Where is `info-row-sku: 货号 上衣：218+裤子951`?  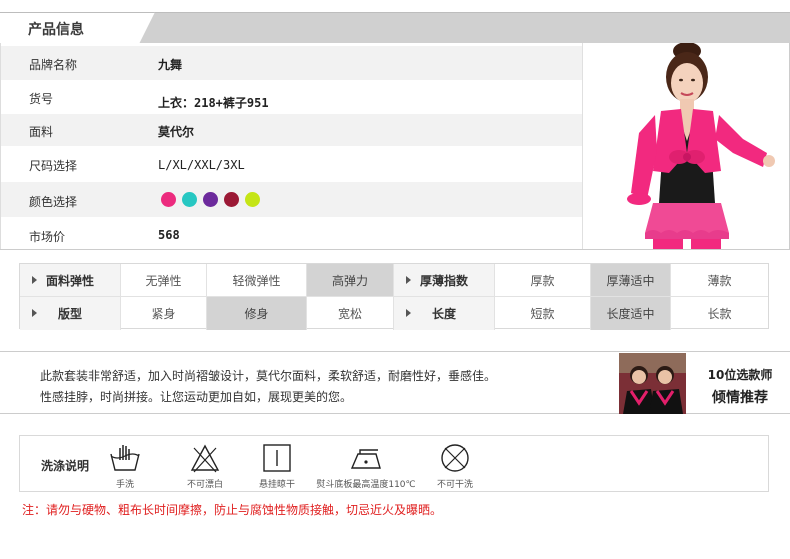
info-row-sku: 货号 上衣：218+裤子951 is located at coordinates (291, 97).